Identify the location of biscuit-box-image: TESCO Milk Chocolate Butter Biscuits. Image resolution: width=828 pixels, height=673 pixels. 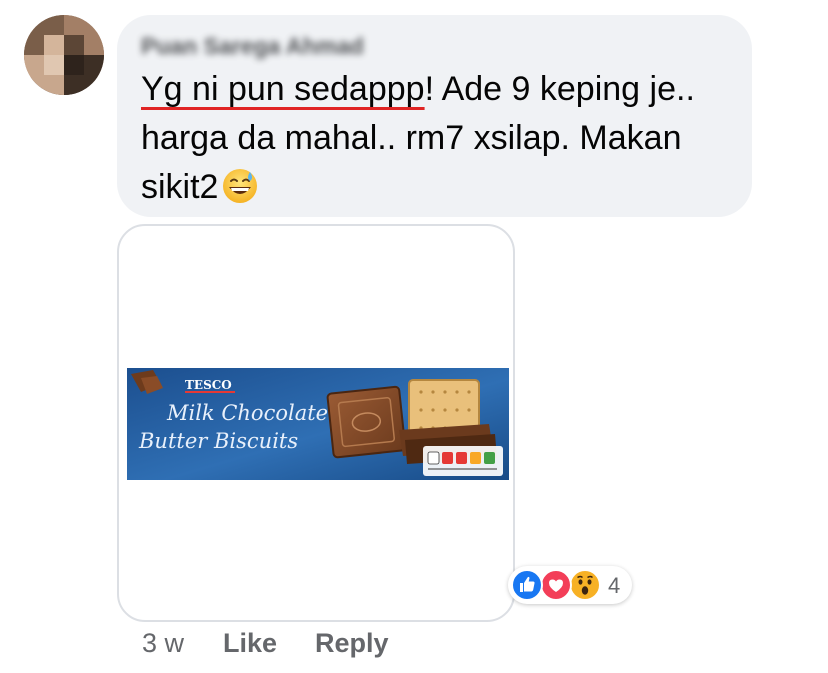
(318, 424).